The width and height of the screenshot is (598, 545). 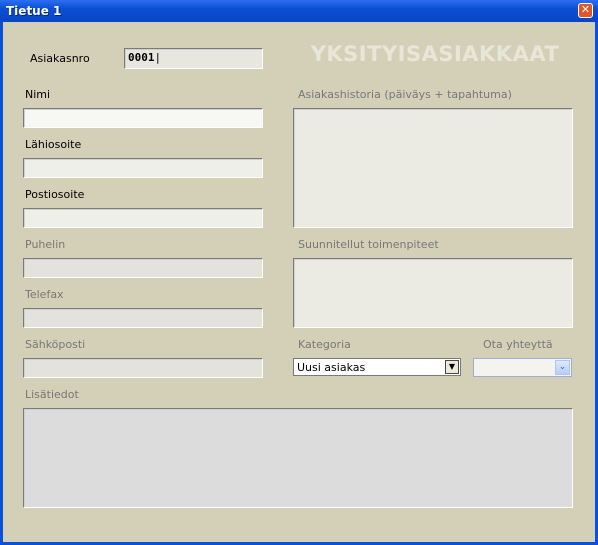 What do you see at coordinates (452, 367) in the screenshot?
I see `dropdown-arrow-icon: ▼` at bounding box center [452, 367].